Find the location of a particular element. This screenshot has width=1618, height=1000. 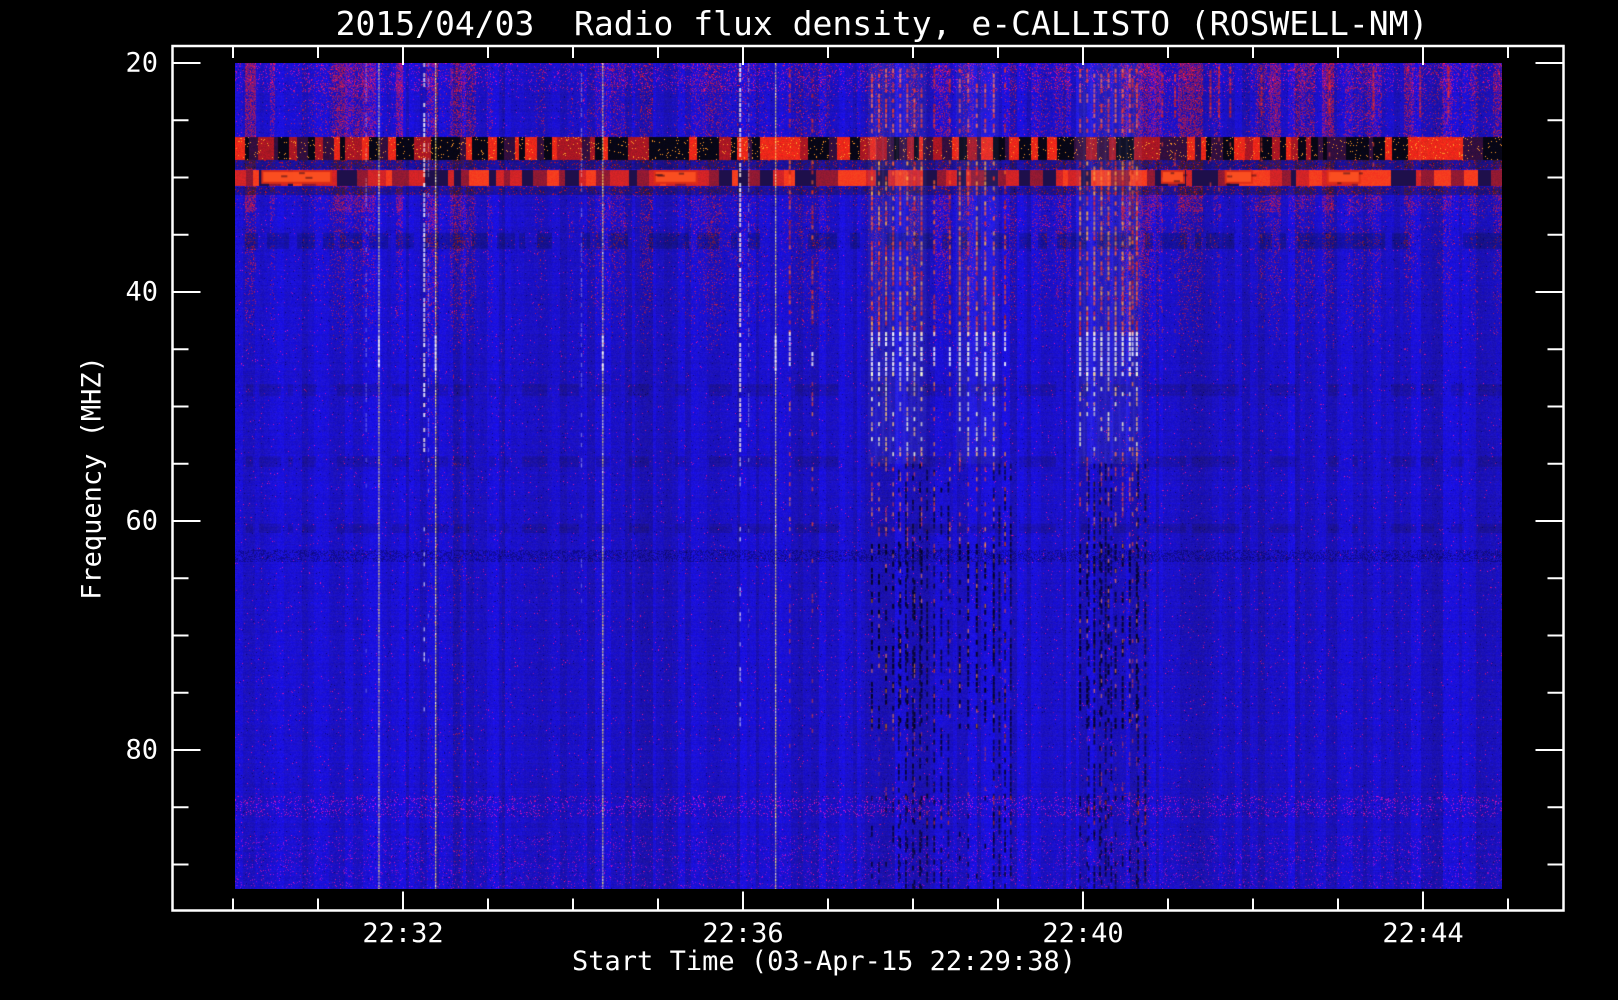

y-tick-label: 40 is located at coordinates (141, 292).